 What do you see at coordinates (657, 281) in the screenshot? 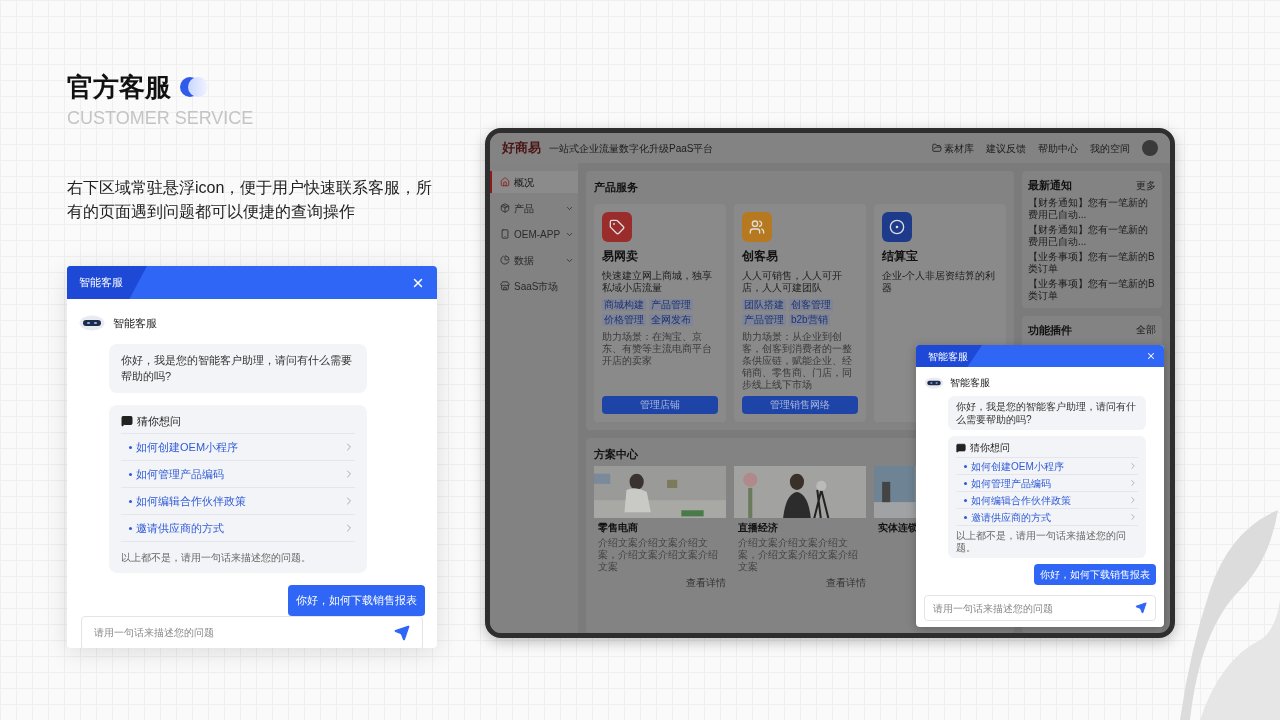
I see `product-tagline: 快速建立网上商城，独享私域小店流量` at bounding box center [657, 281].